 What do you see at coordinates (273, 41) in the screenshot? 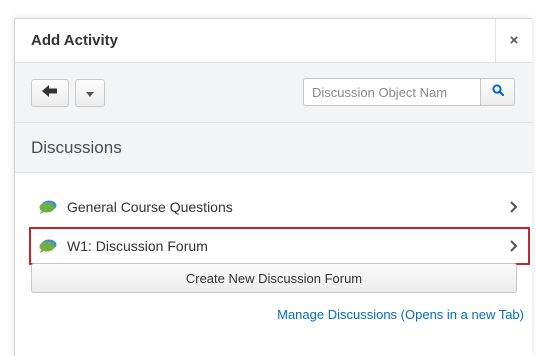
I see `dialog-titlebar: Add Activity ×` at bounding box center [273, 41].